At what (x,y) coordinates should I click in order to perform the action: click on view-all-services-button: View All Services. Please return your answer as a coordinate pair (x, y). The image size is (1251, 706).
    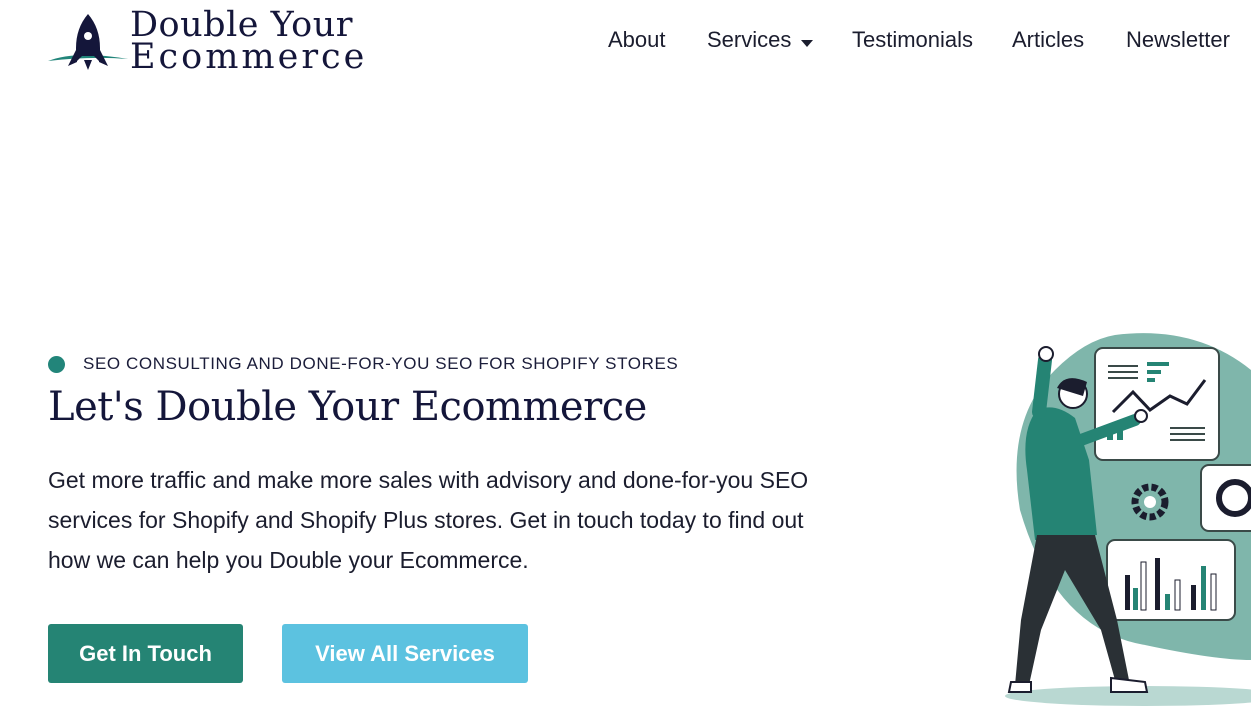
    Looking at the image, I should click on (405, 653).